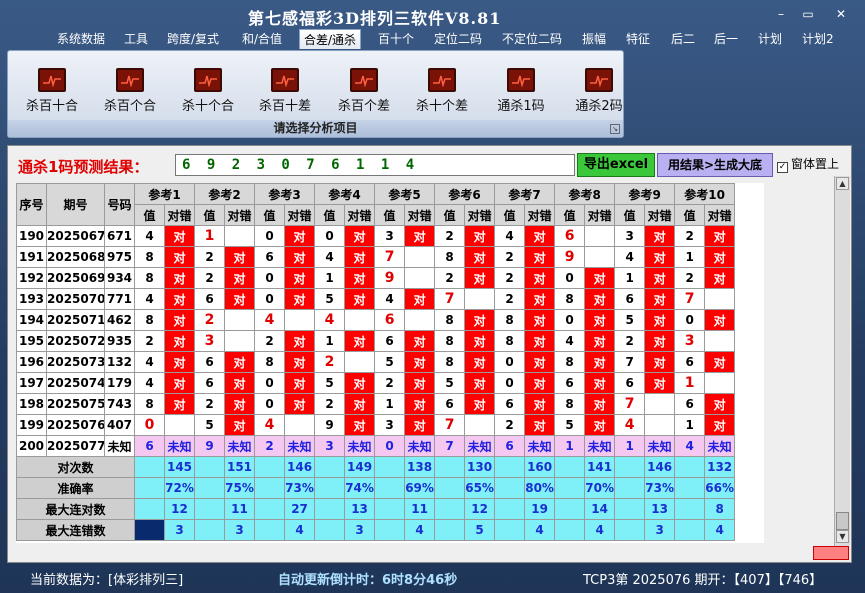  I want to click on ribbon-button-1: 杀百十合, so click(52, 90).